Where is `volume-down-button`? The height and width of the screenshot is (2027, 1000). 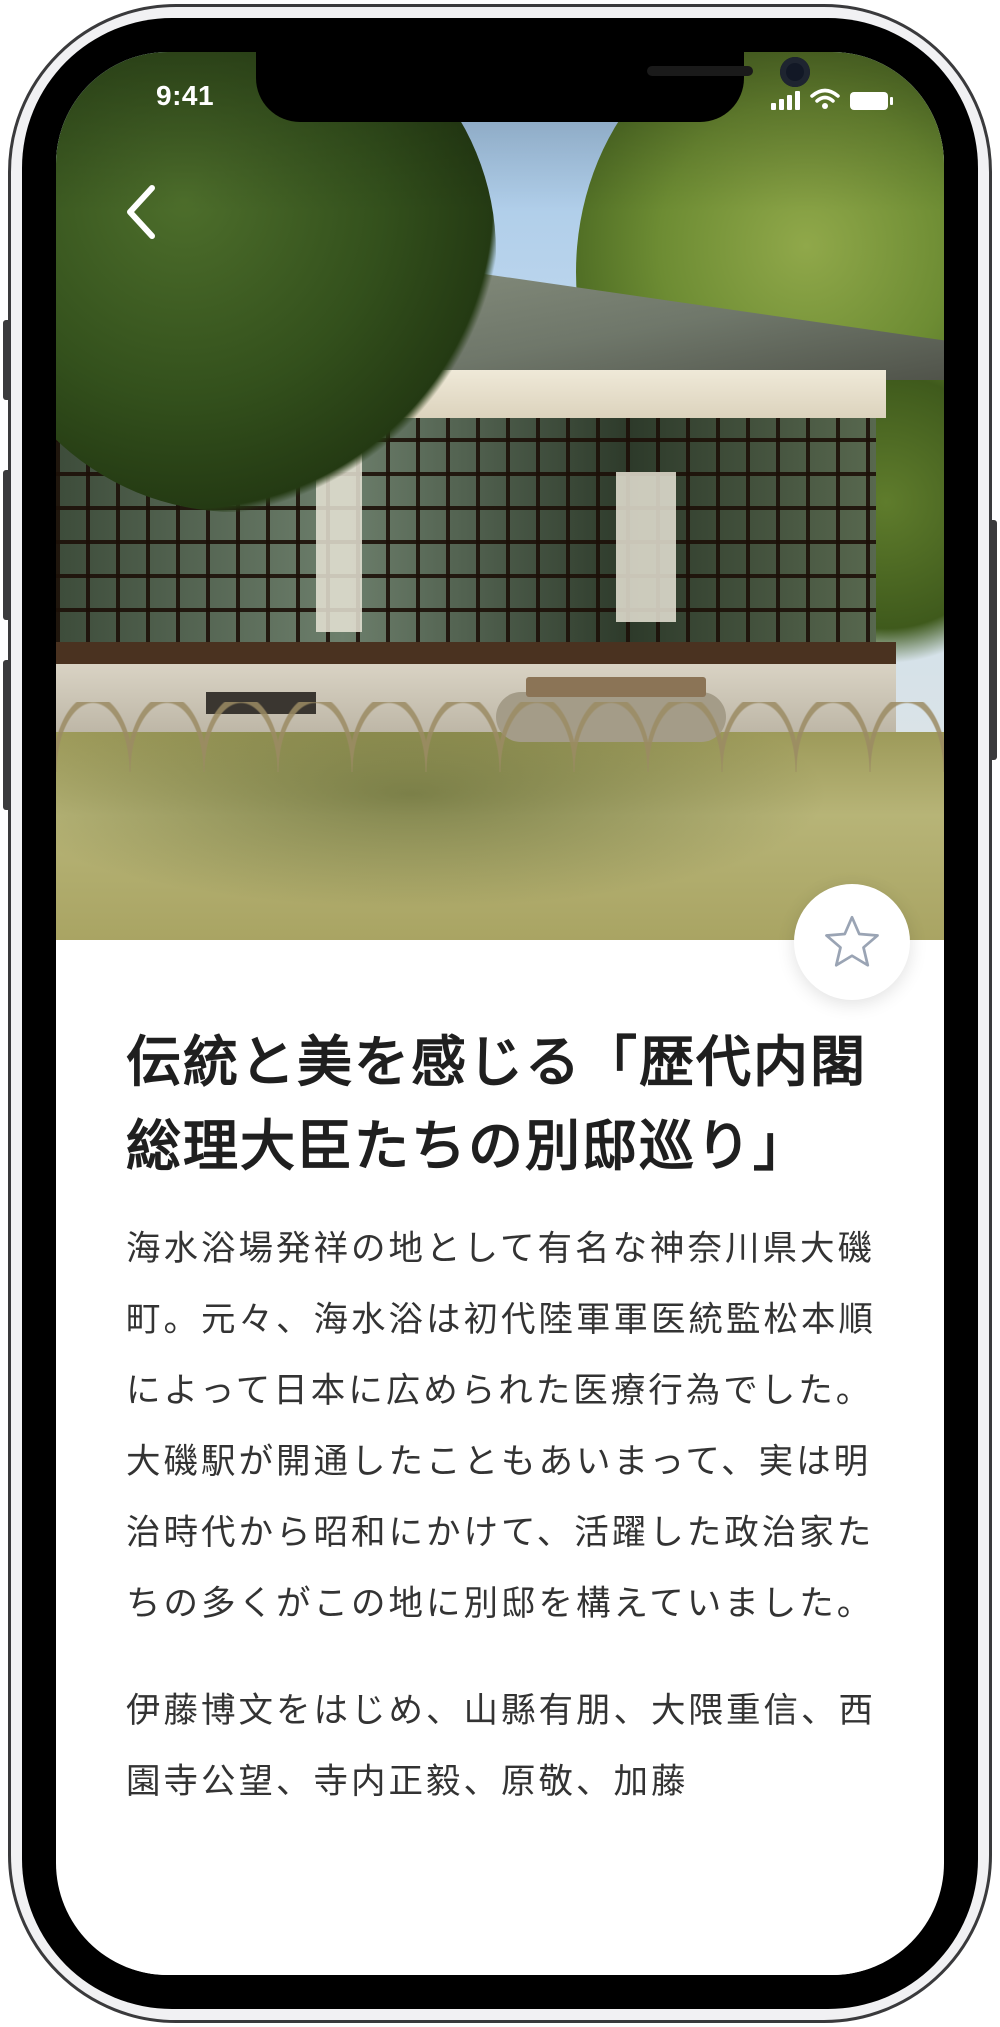 volume-down-button is located at coordinates (7, 735).